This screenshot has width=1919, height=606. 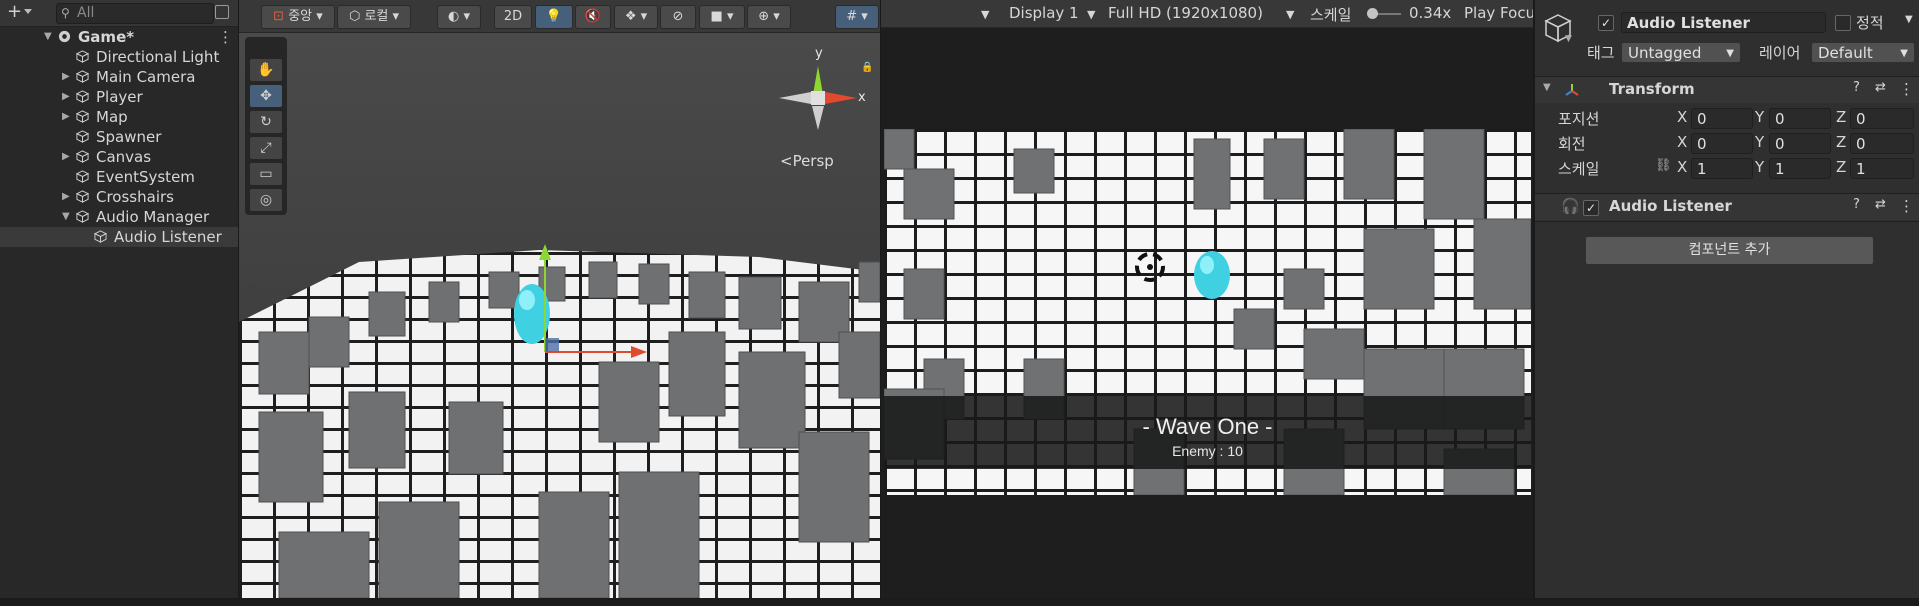 I want to click on scale-slider, so click(x=1384, y=13).